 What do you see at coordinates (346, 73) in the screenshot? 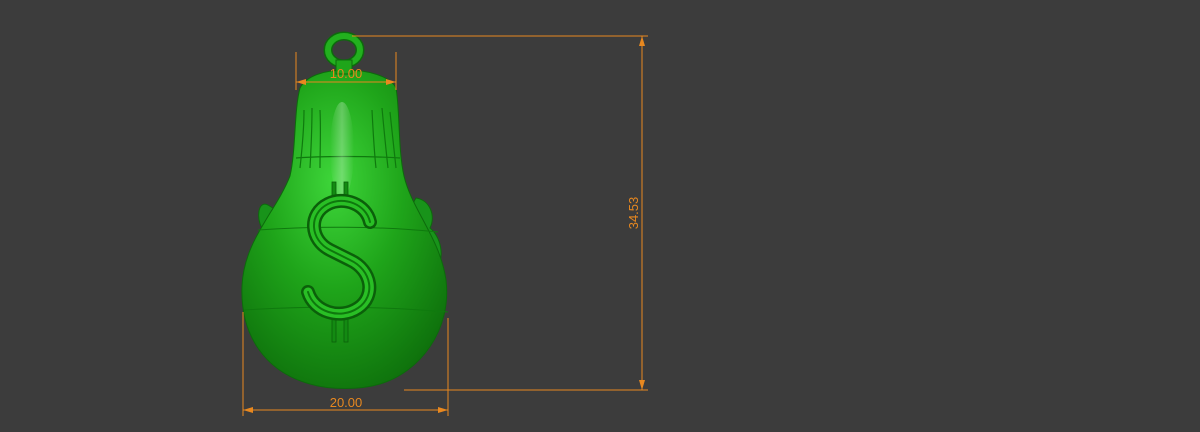
I see `dimension-top-width-label: 10.00` at bounding box center [346, 73].